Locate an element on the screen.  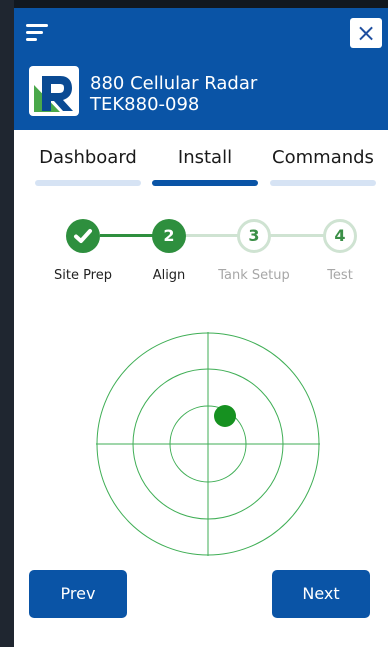
step-align: 2 is located at coordinates (169, 236).